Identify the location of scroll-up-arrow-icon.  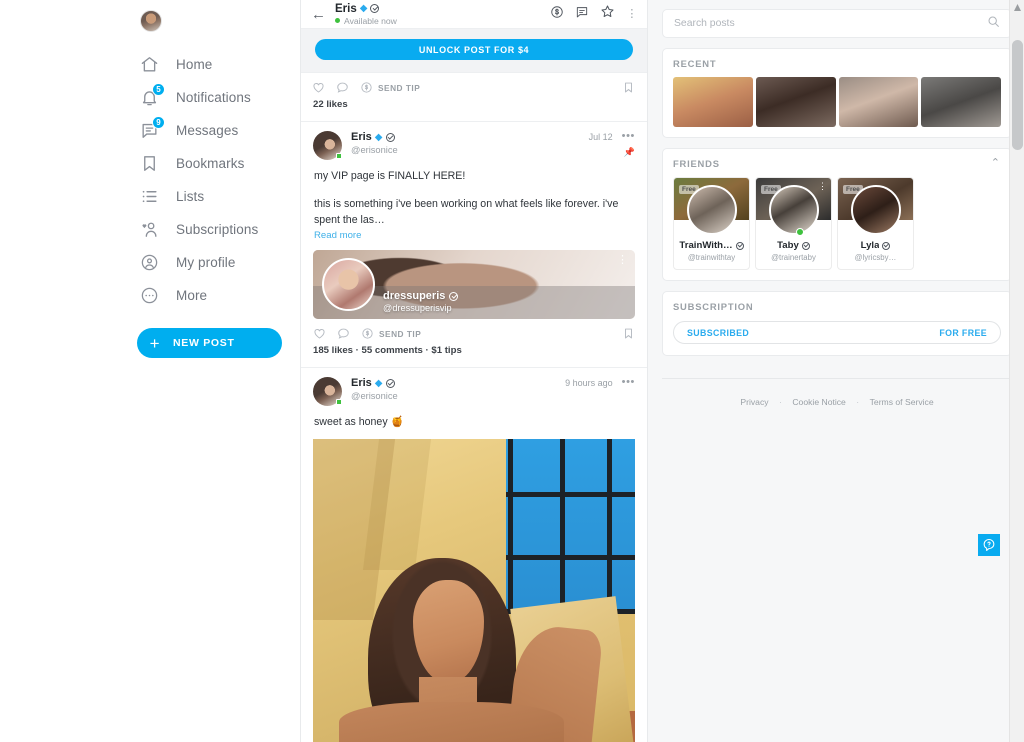
(1017, 7).